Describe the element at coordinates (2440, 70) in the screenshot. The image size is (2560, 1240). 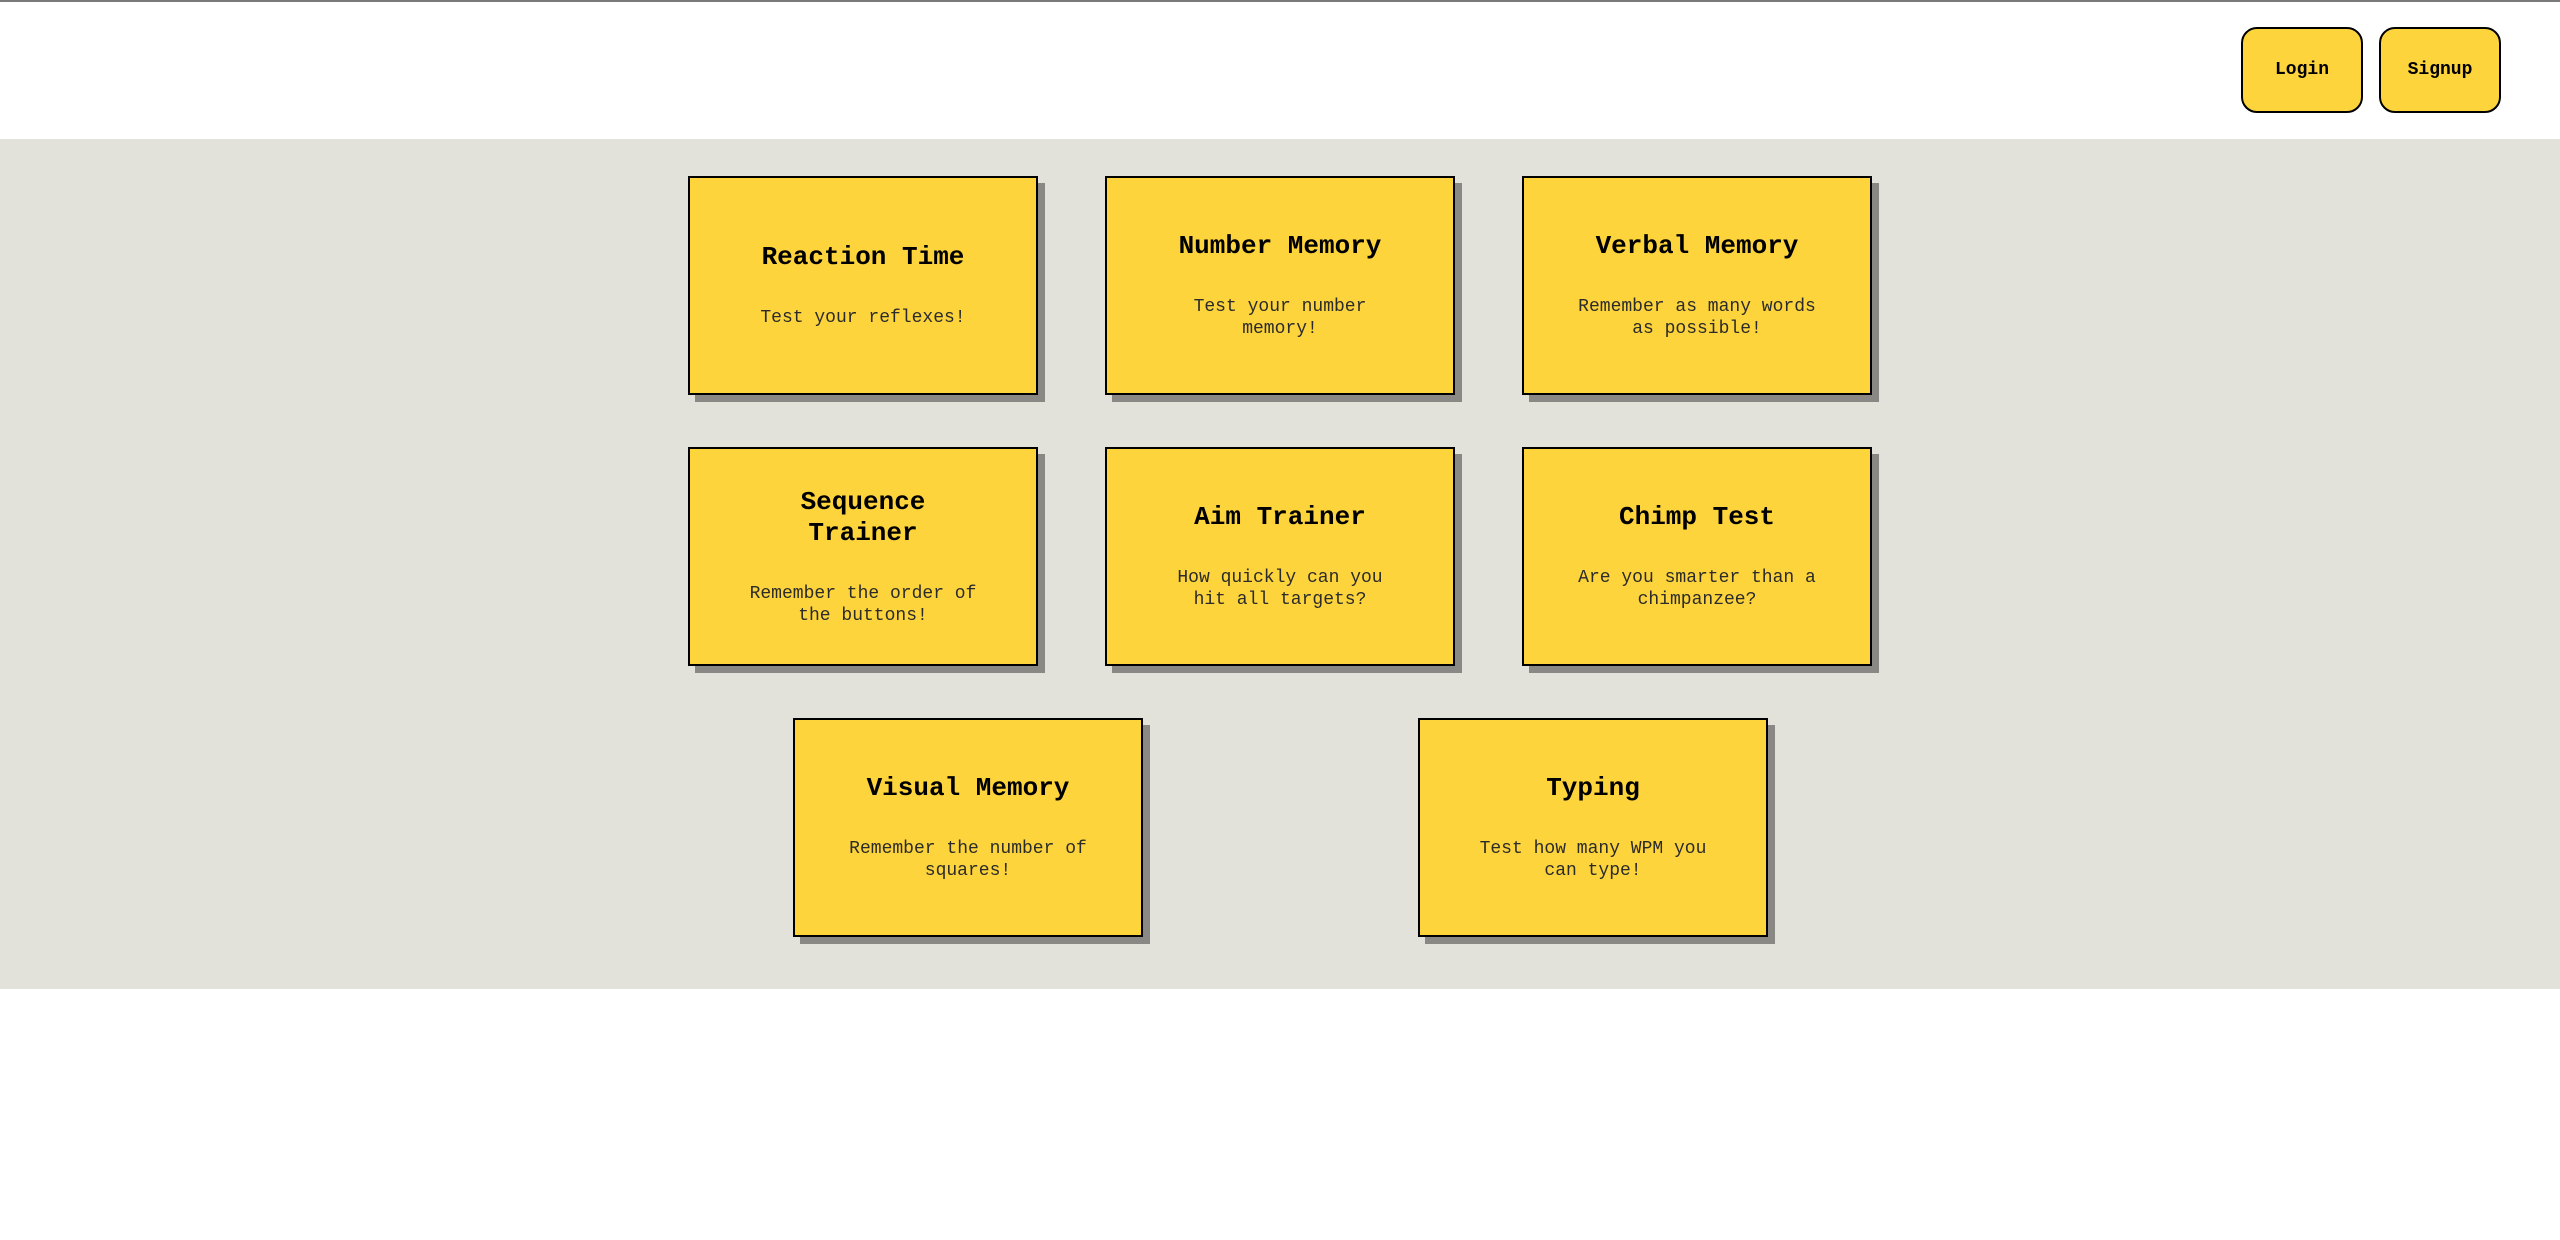
I see `signup-button: Signup` at that location.